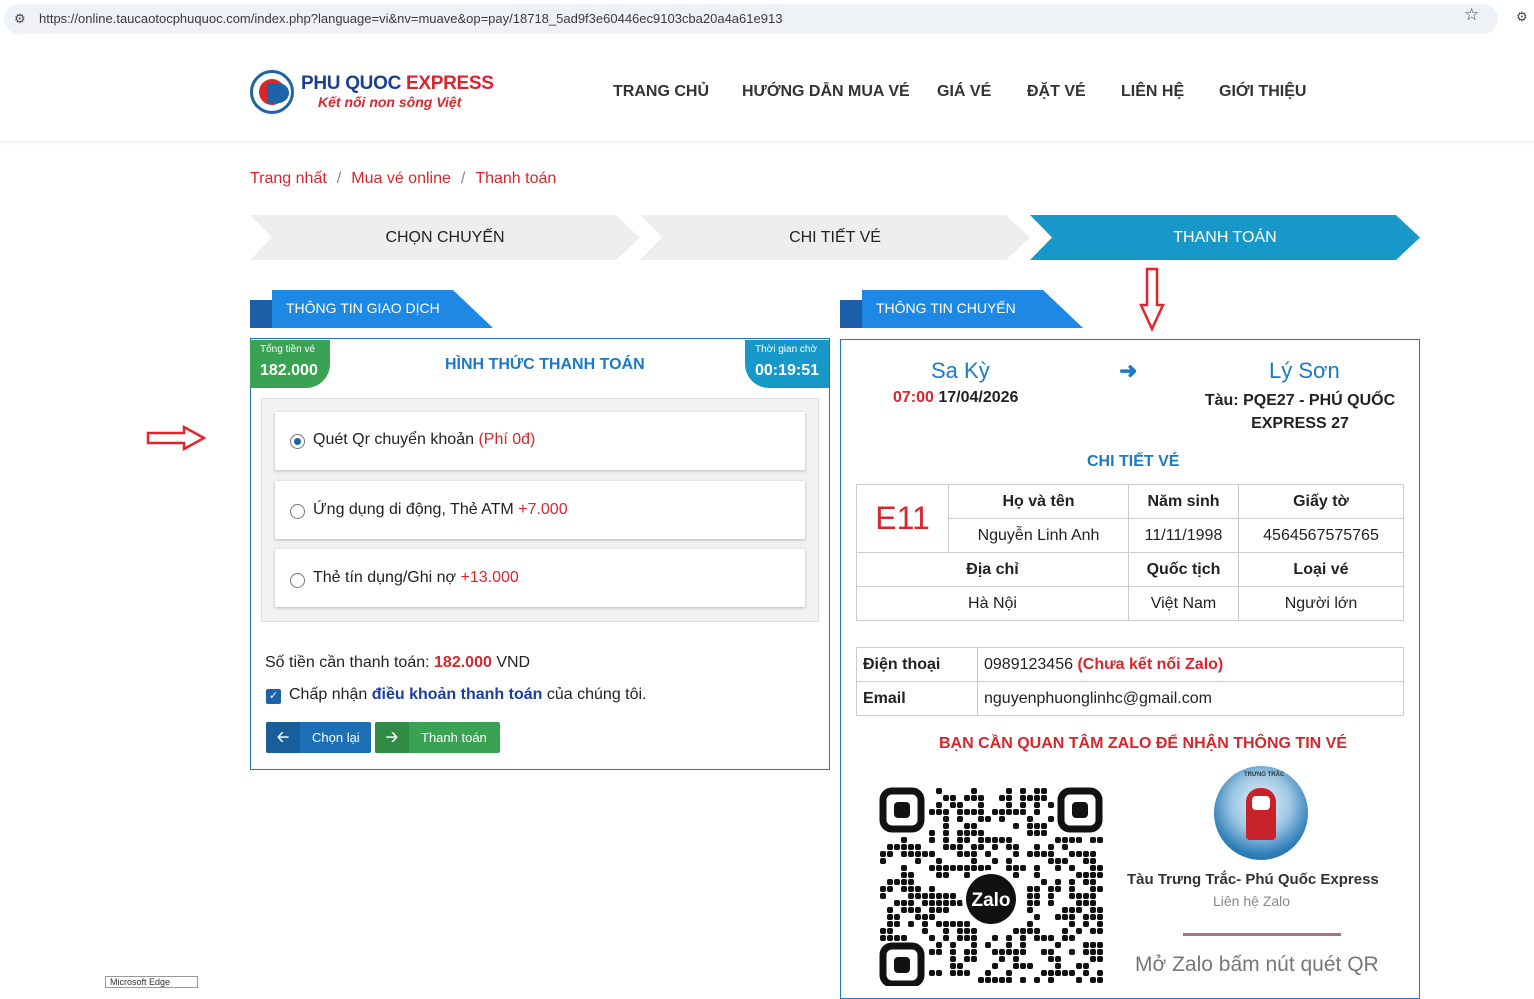  What do you see at coordinates (1183, 535) in the screenshot?
I see `passenger-birth: 11/11/1998` at bounding box center [1183, 535].